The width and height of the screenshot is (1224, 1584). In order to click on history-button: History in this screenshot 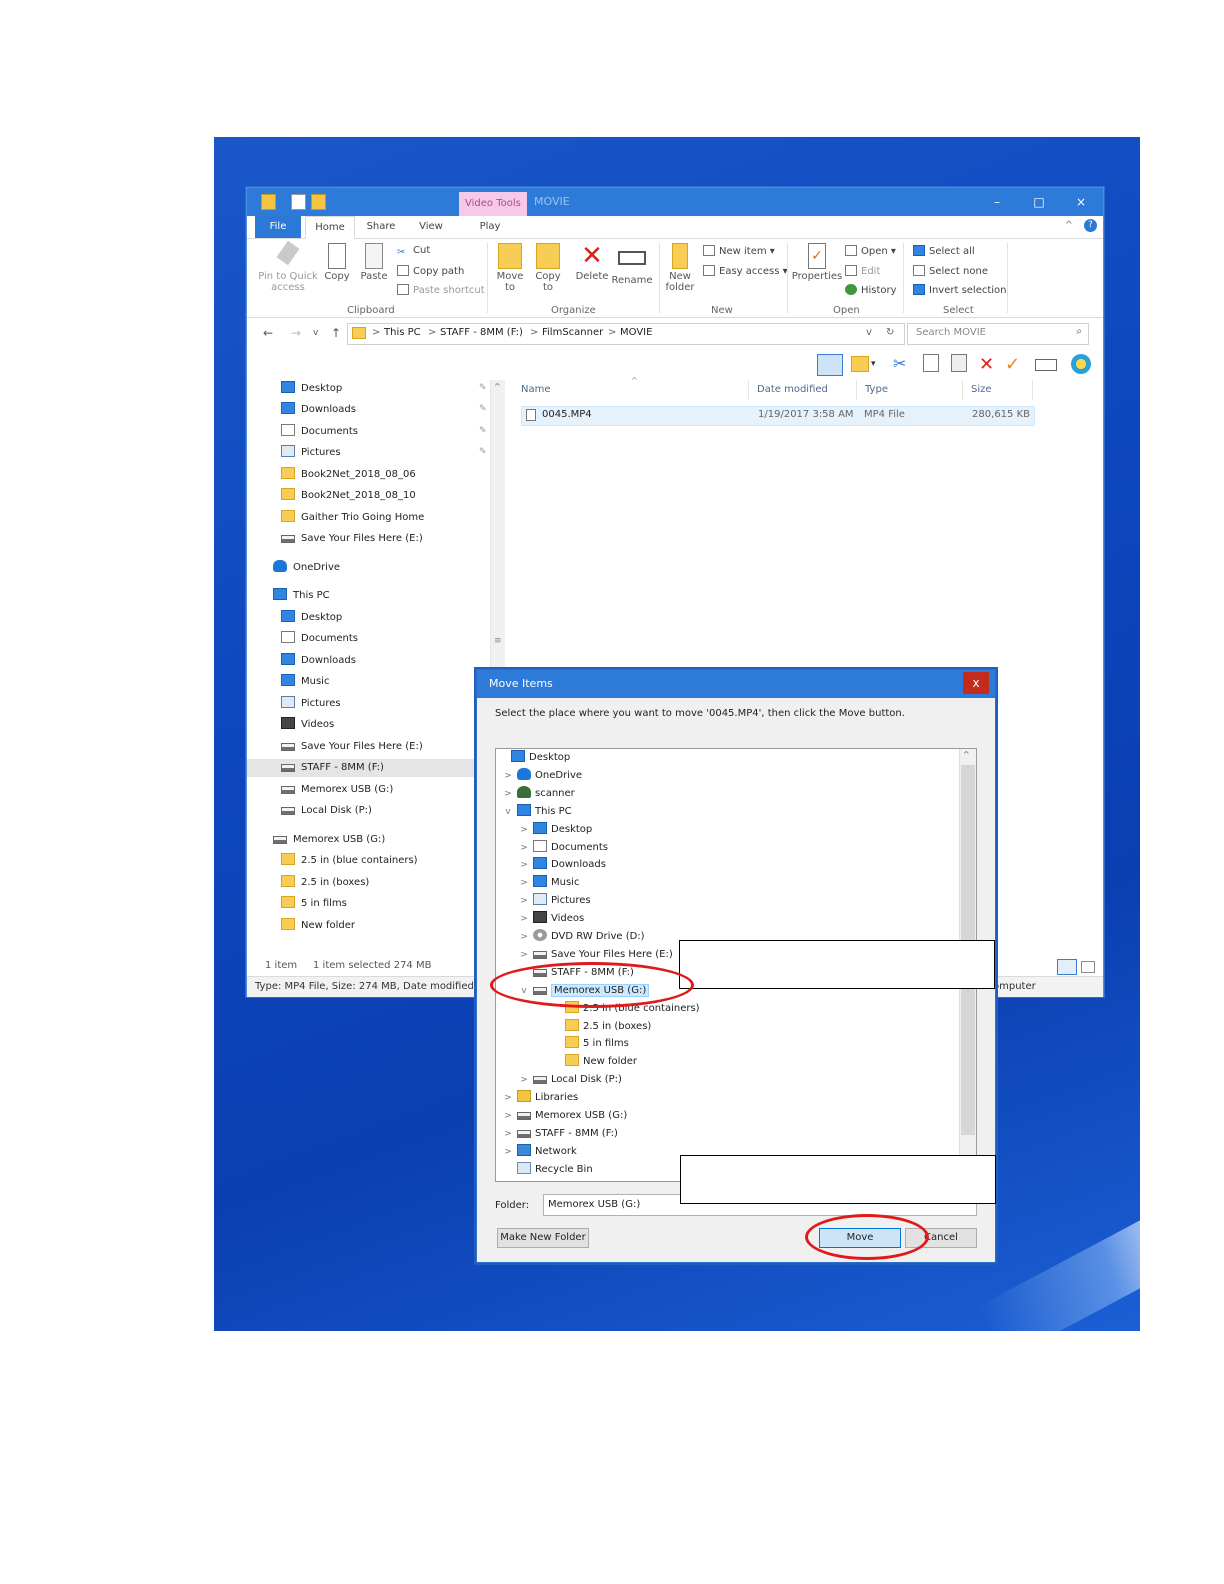, I will do `click(871, 290)`.